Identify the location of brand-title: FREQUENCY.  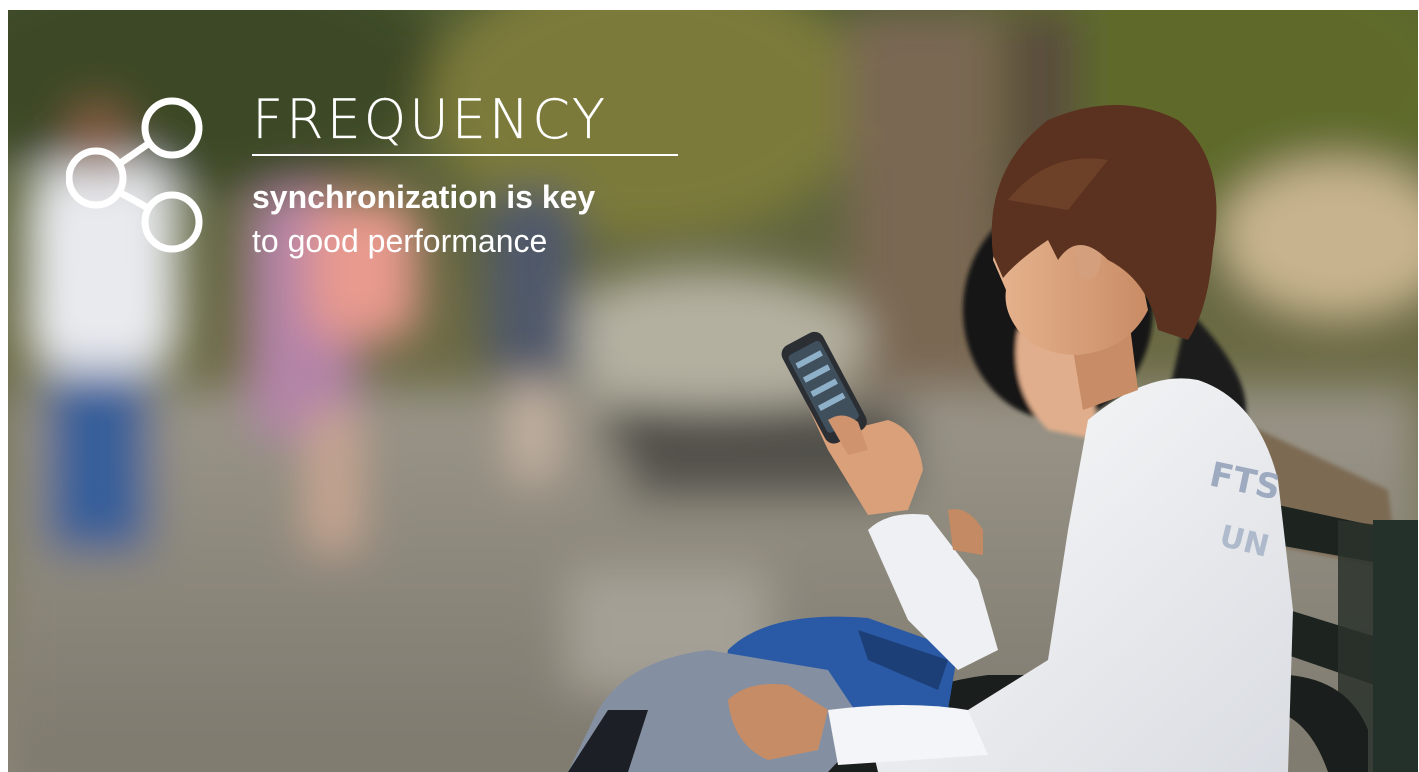
(430, 119).